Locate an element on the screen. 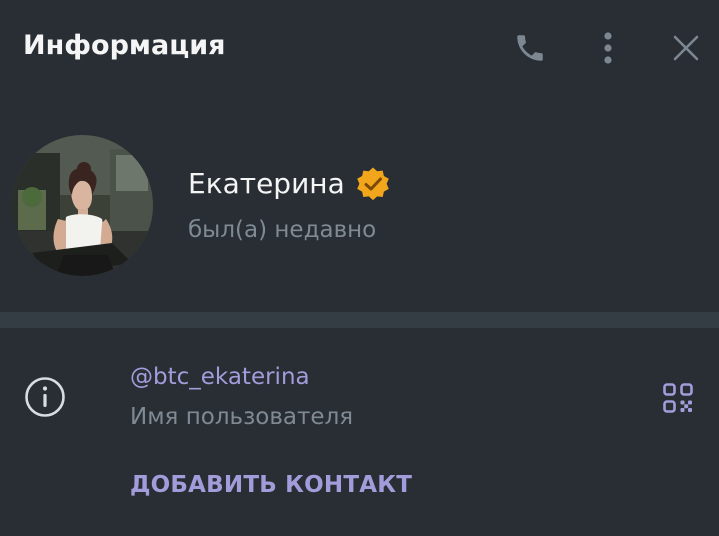  phone-icon is located at coordinates (530, 48).